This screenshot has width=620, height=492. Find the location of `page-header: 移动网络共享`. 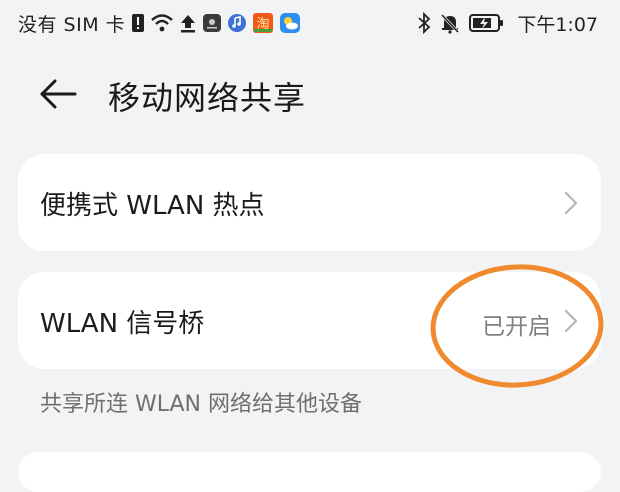

page-header: 移动网络共享 is located at coordinates (310, 93).